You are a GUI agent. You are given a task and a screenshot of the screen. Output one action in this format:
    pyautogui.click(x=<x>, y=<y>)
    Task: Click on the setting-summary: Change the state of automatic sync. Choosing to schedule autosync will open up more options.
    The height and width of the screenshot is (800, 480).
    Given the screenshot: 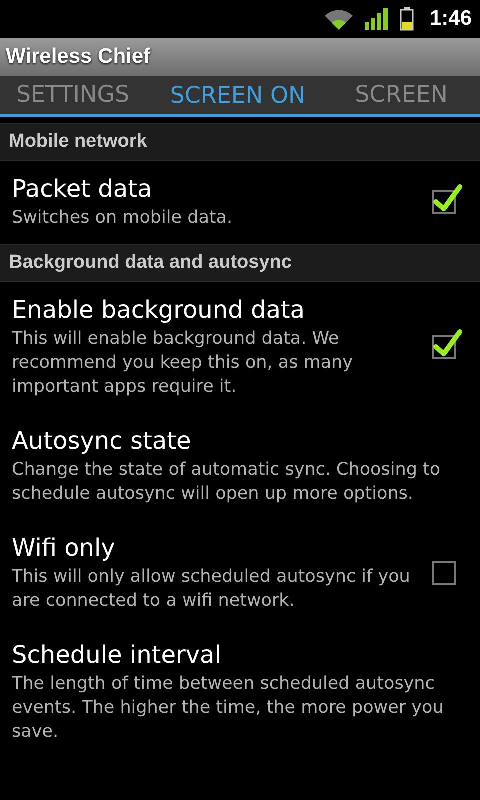 What is the action you would take?
    pyautogui.click(x=227, y=482)
    